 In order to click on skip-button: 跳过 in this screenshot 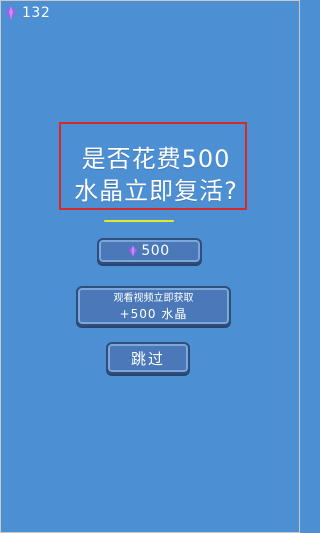, I will do `click(148, 358)`.